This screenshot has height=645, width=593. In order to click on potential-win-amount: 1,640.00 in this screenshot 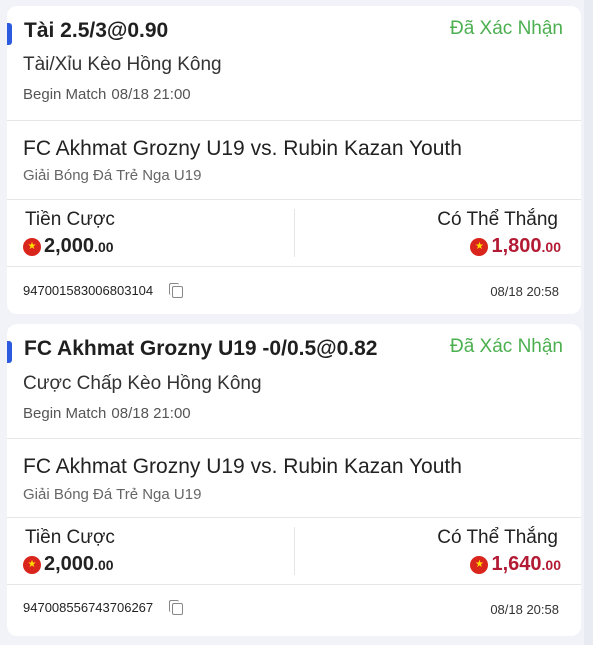, I will do `click(515, 564)`.